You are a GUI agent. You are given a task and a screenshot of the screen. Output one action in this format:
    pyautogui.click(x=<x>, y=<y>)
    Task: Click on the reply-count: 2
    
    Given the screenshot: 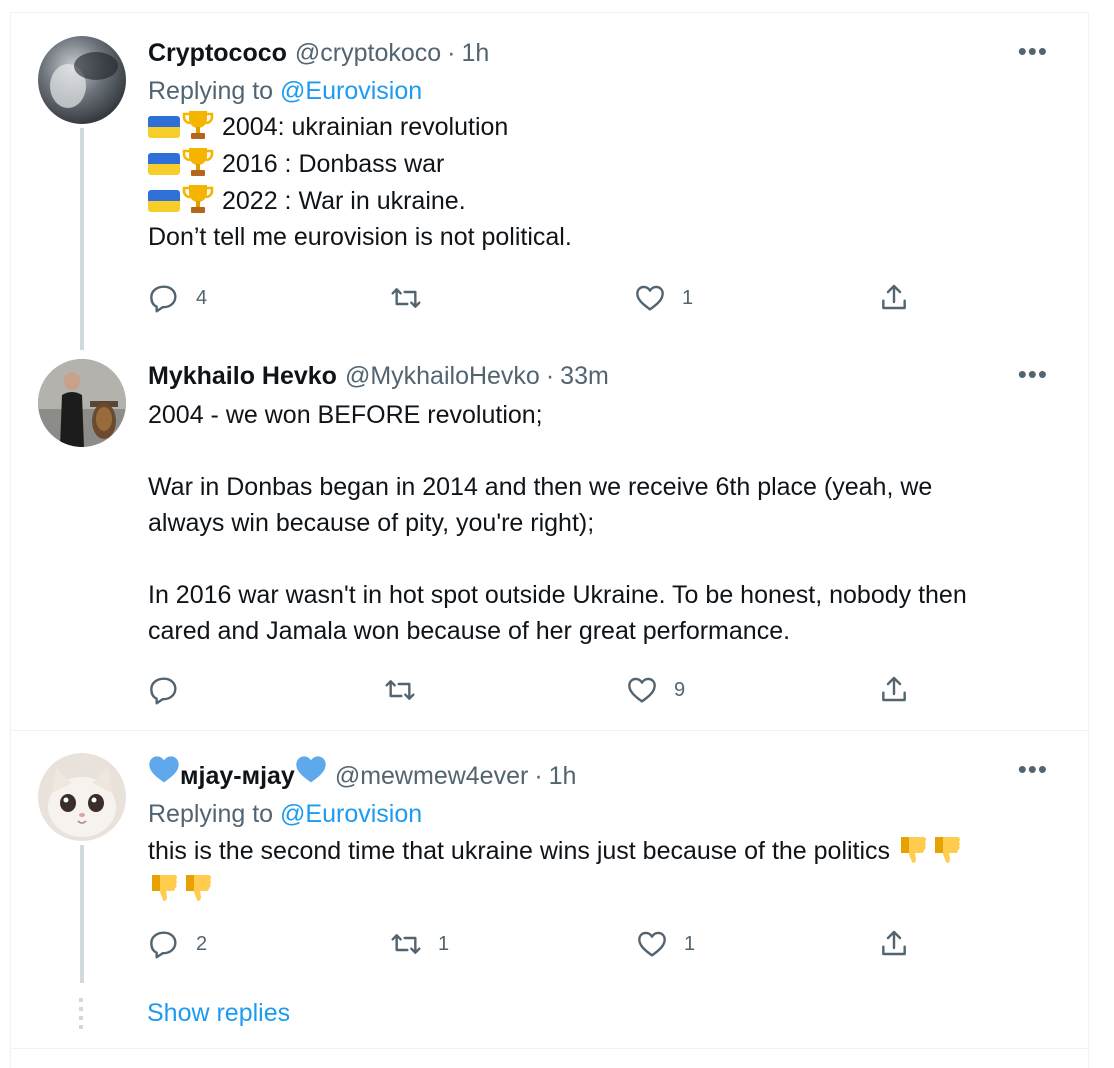 What is the action you would take?
    pyautogui.click(x=202, y=943)
    